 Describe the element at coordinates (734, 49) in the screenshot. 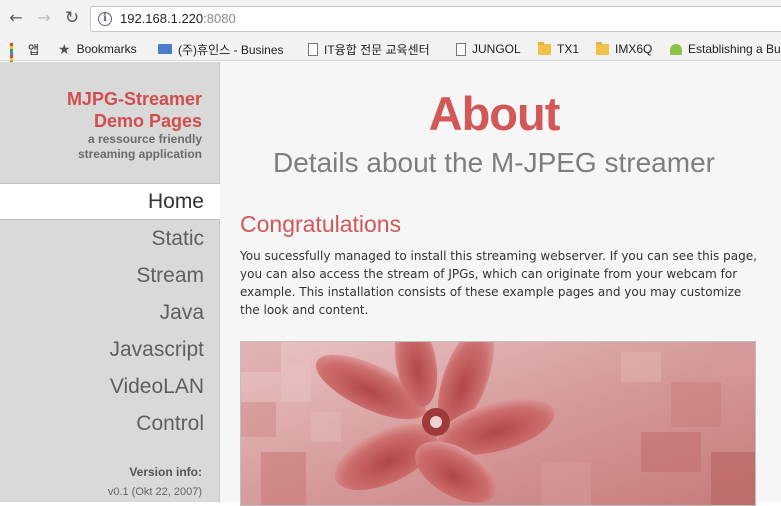

I see `bookmark-label: Establishing a Bu` at that location.